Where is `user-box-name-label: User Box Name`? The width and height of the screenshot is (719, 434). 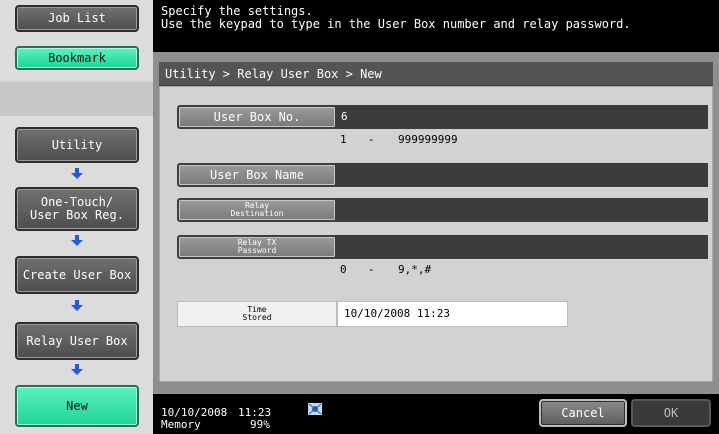
user-box-name-label: User Box Name is located at coordinates (257, 174).